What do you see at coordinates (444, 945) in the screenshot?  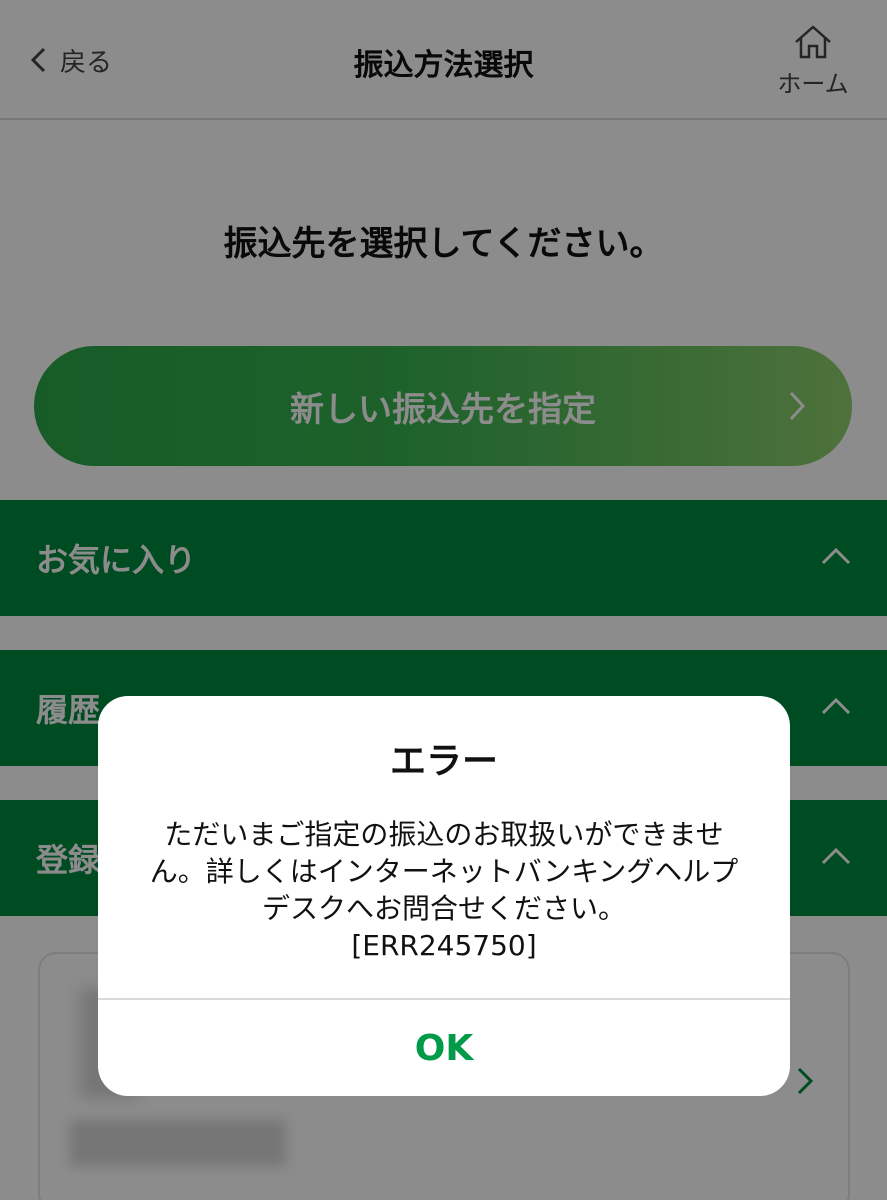 I see `error-code: [ERR245750]` at bounding box center [444, 945].